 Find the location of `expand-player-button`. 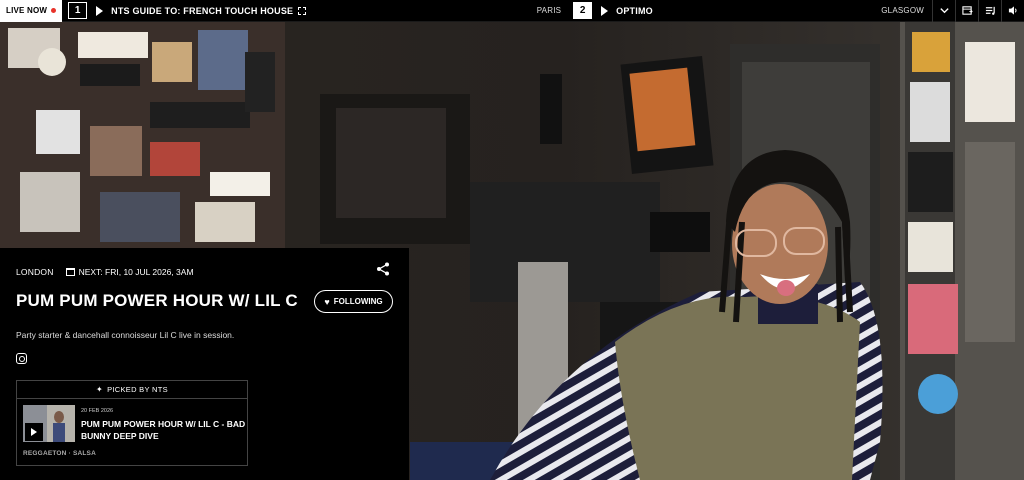

expand-player-button is located at coordinates (943, 11).